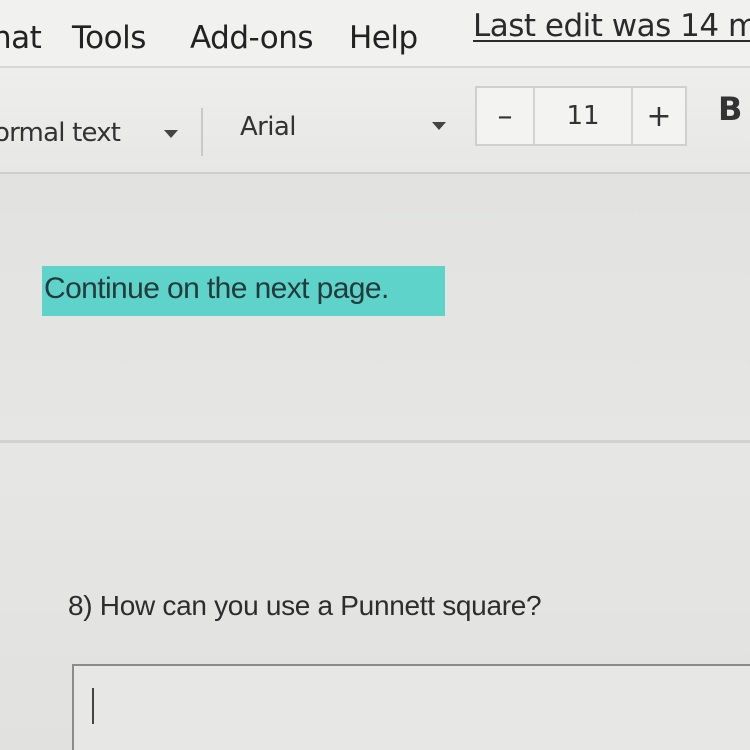  Describe the element at coordinates (611, 26) in the screenshot. I see `last-edit-link: Last edit was 14 m` at that location.